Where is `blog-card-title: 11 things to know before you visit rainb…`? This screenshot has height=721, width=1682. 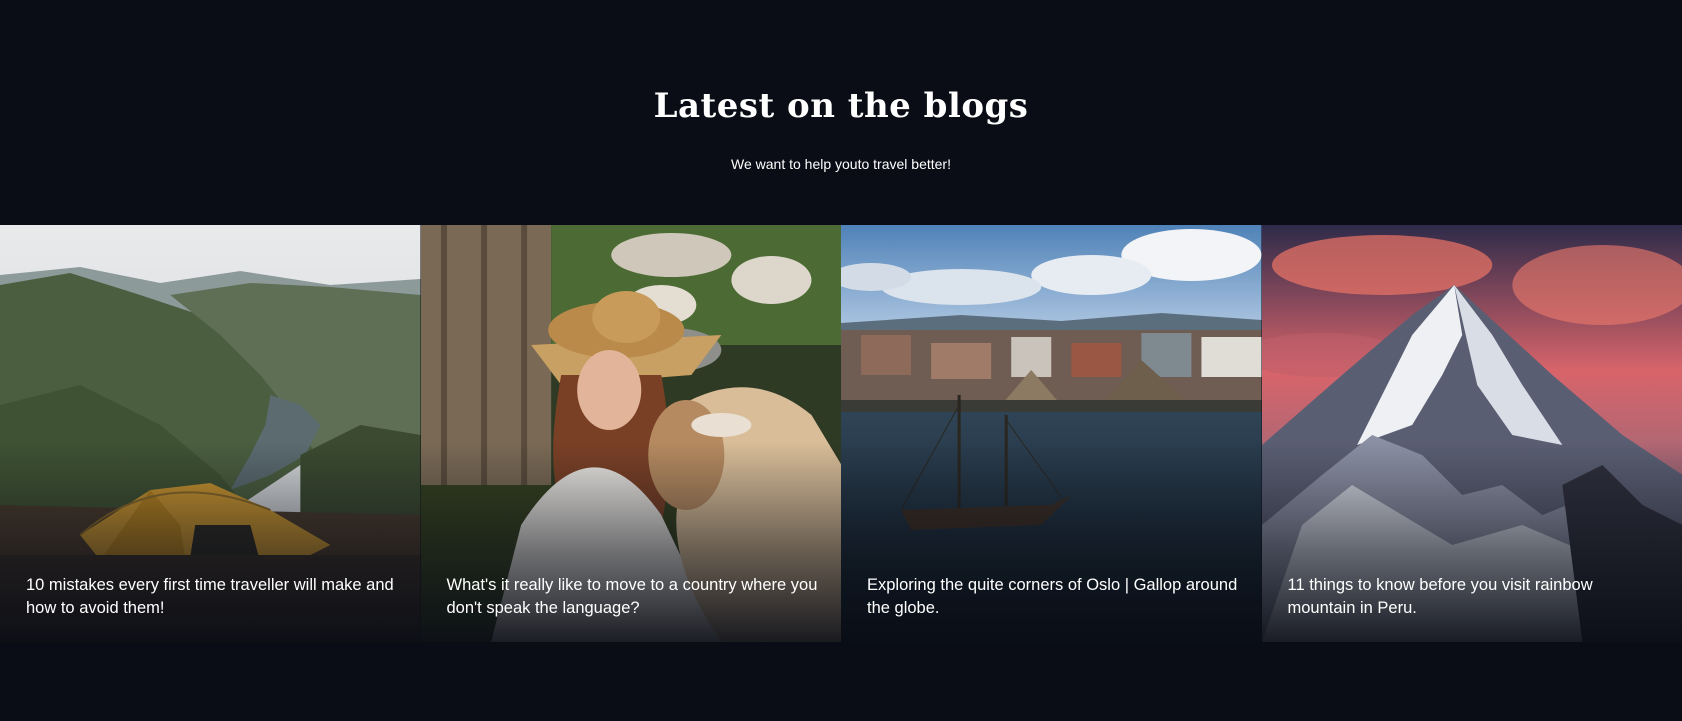
blog-card-title: 11 things to know before you visit rainb… is located at coordinates (1440, 596).